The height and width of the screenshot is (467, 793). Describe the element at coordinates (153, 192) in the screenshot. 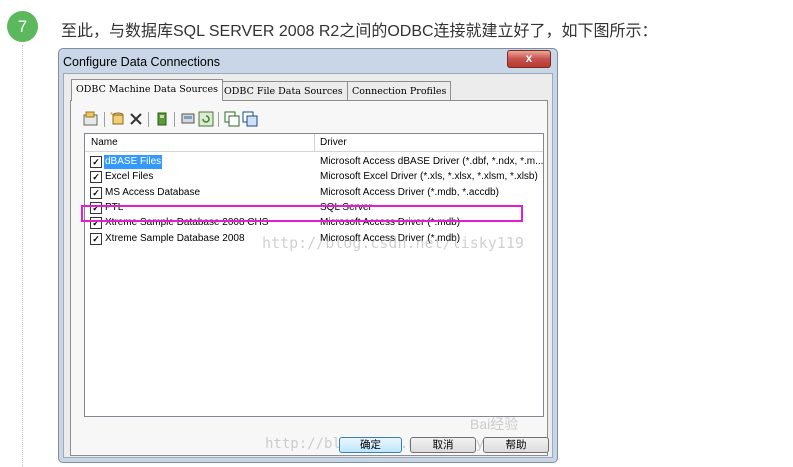

I see `data-source-name: MS Access Database` at that location.